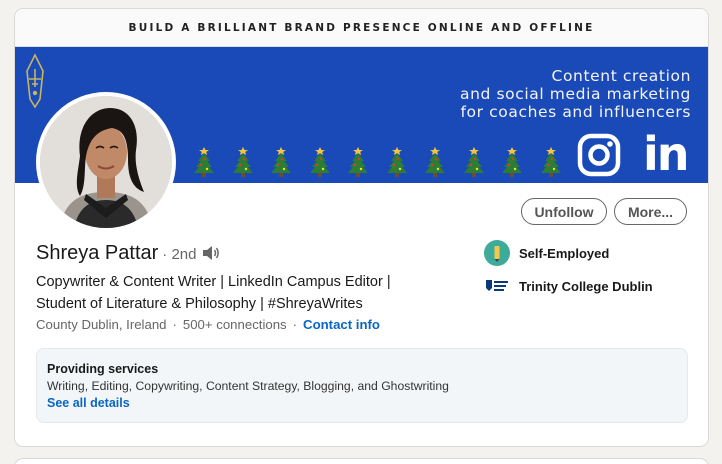 The height and width of the screenshot is (464, 722). I want to click on avatar-photo, so click(106, 162).